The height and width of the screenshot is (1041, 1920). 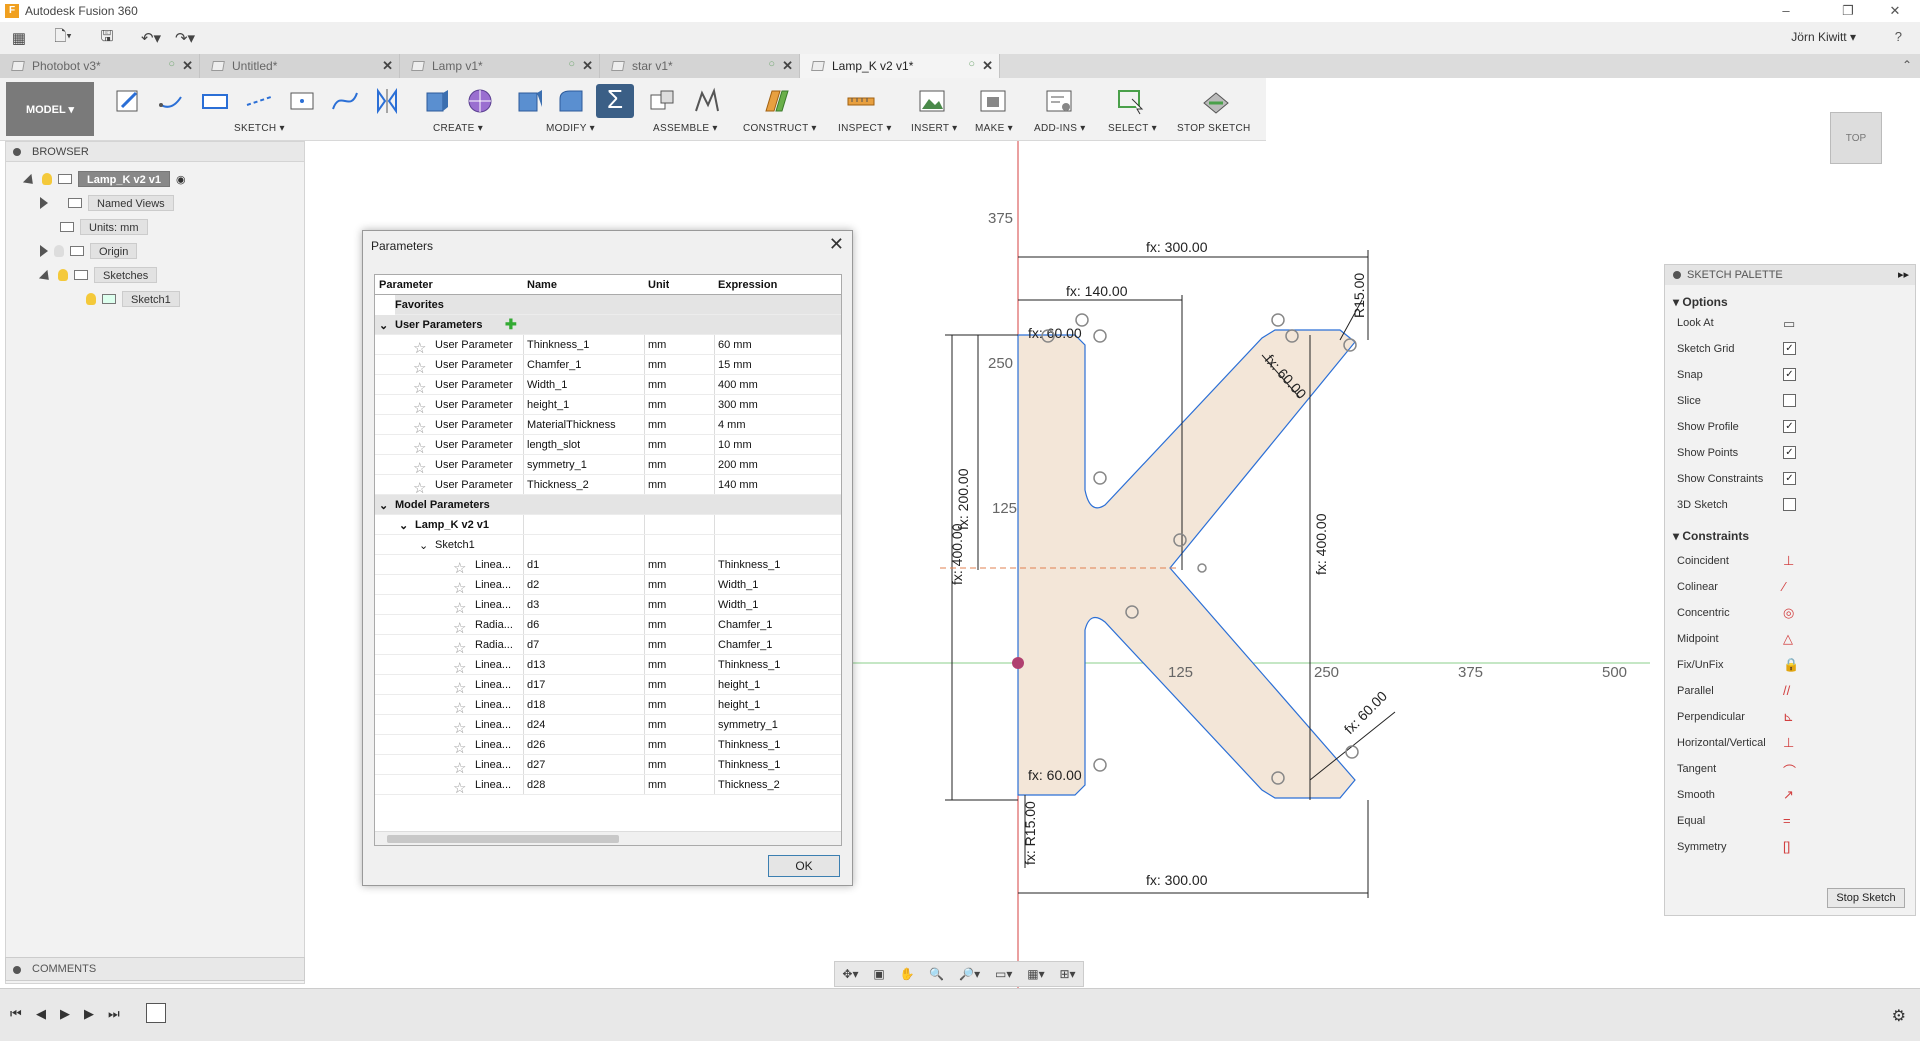 I want to click on param-expression: Width_1, so click(x=738, y=585).